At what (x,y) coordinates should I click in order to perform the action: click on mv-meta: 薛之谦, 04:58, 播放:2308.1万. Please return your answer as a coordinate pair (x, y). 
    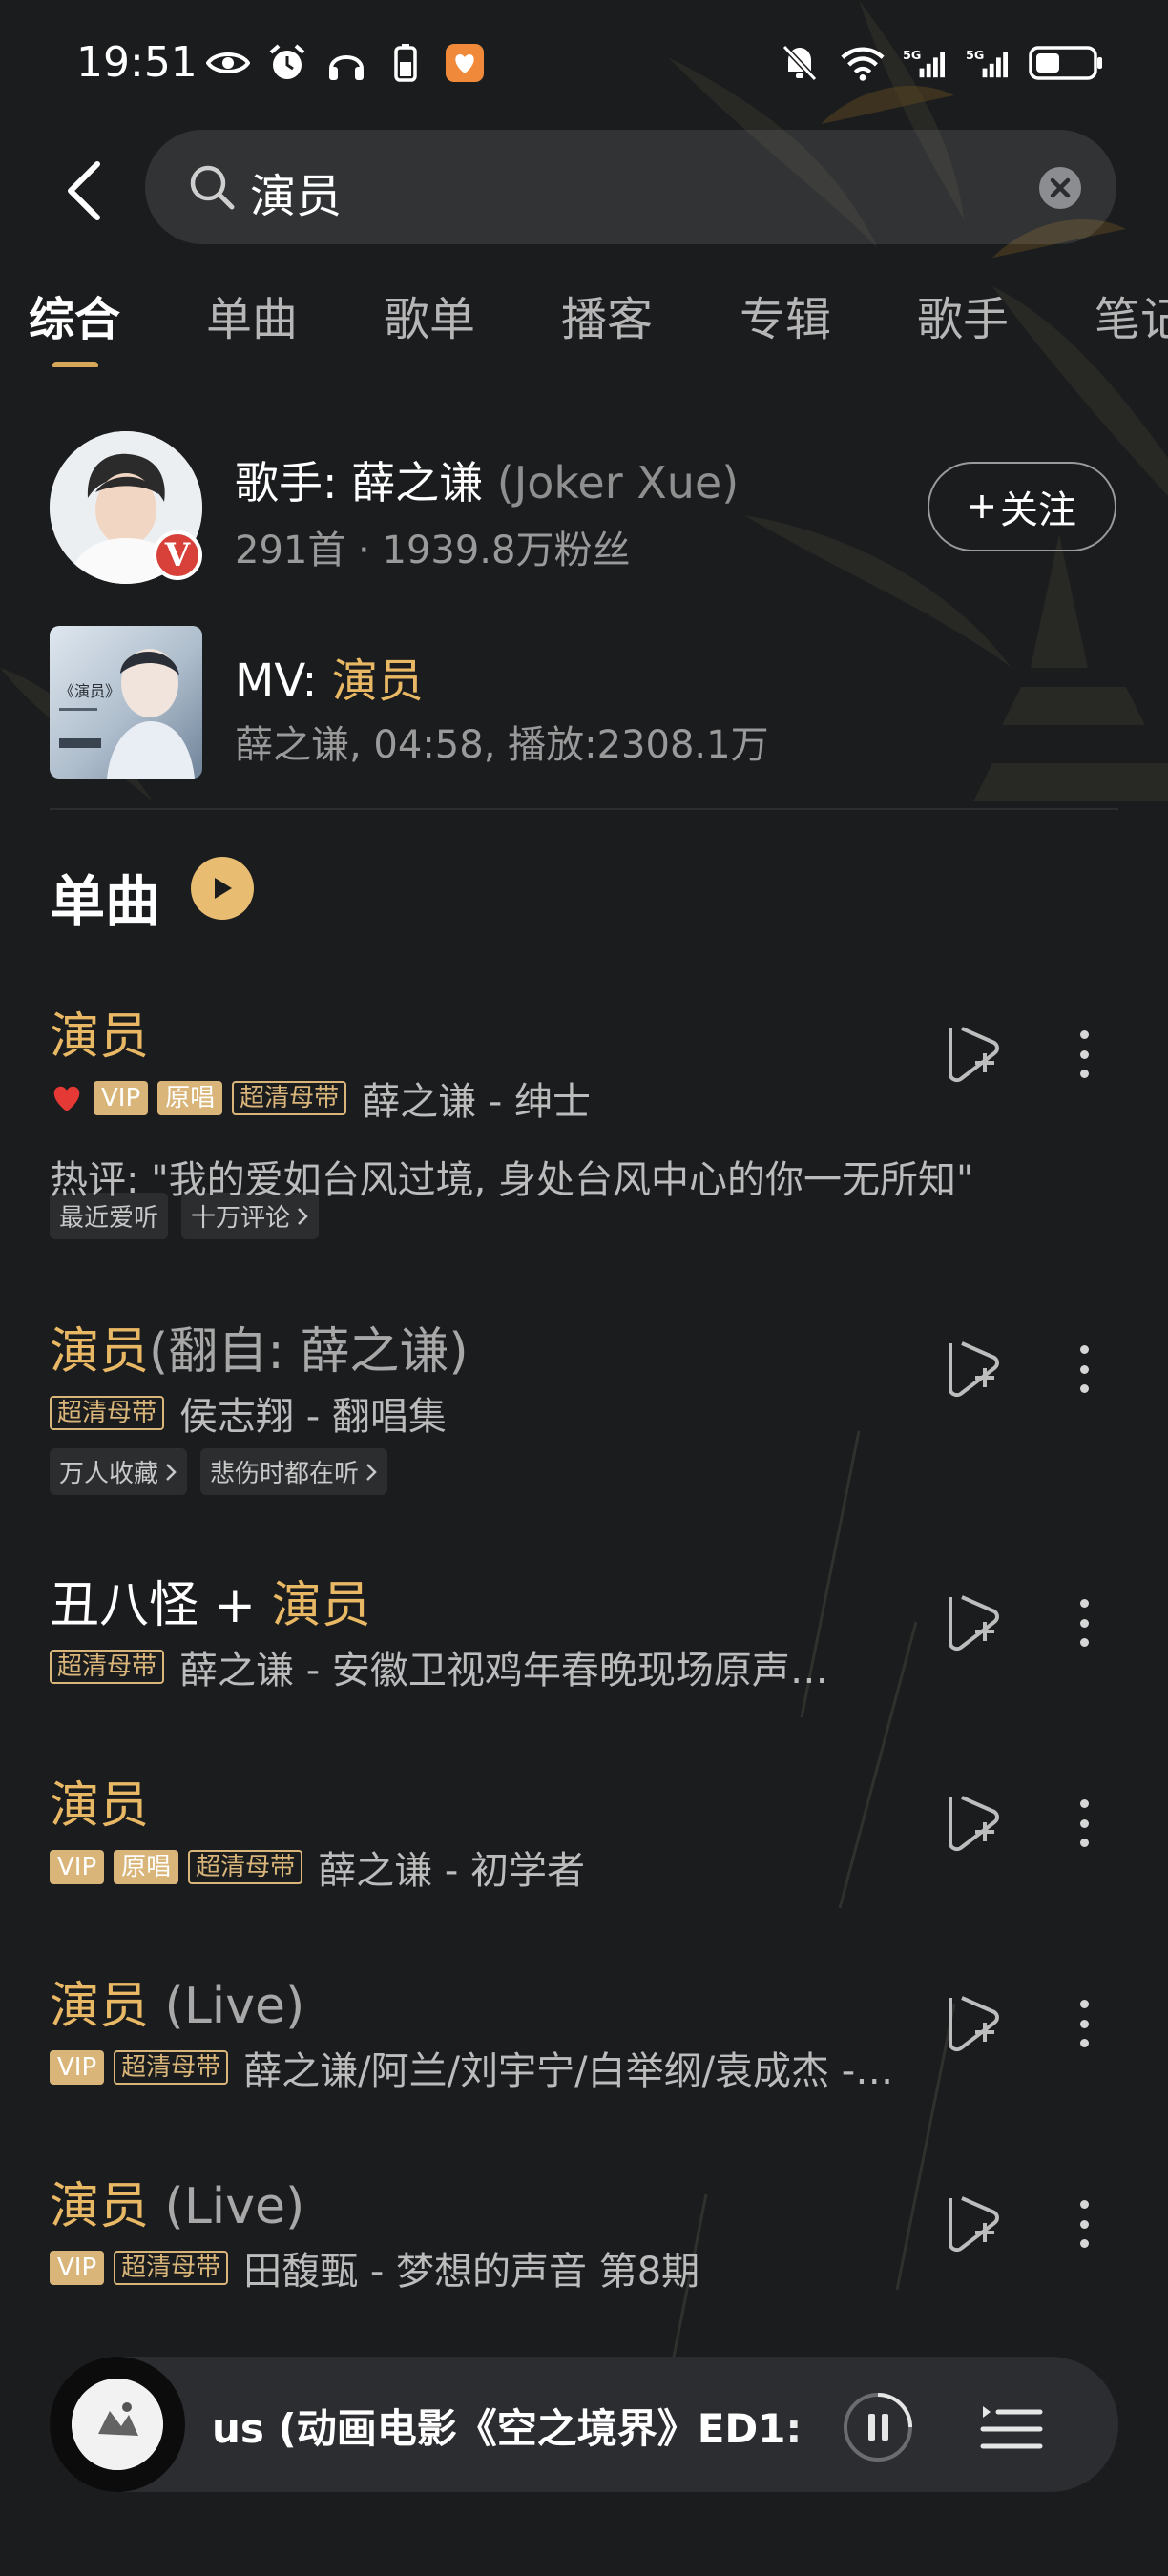
    Looking at the image, I should click on (502, 745).